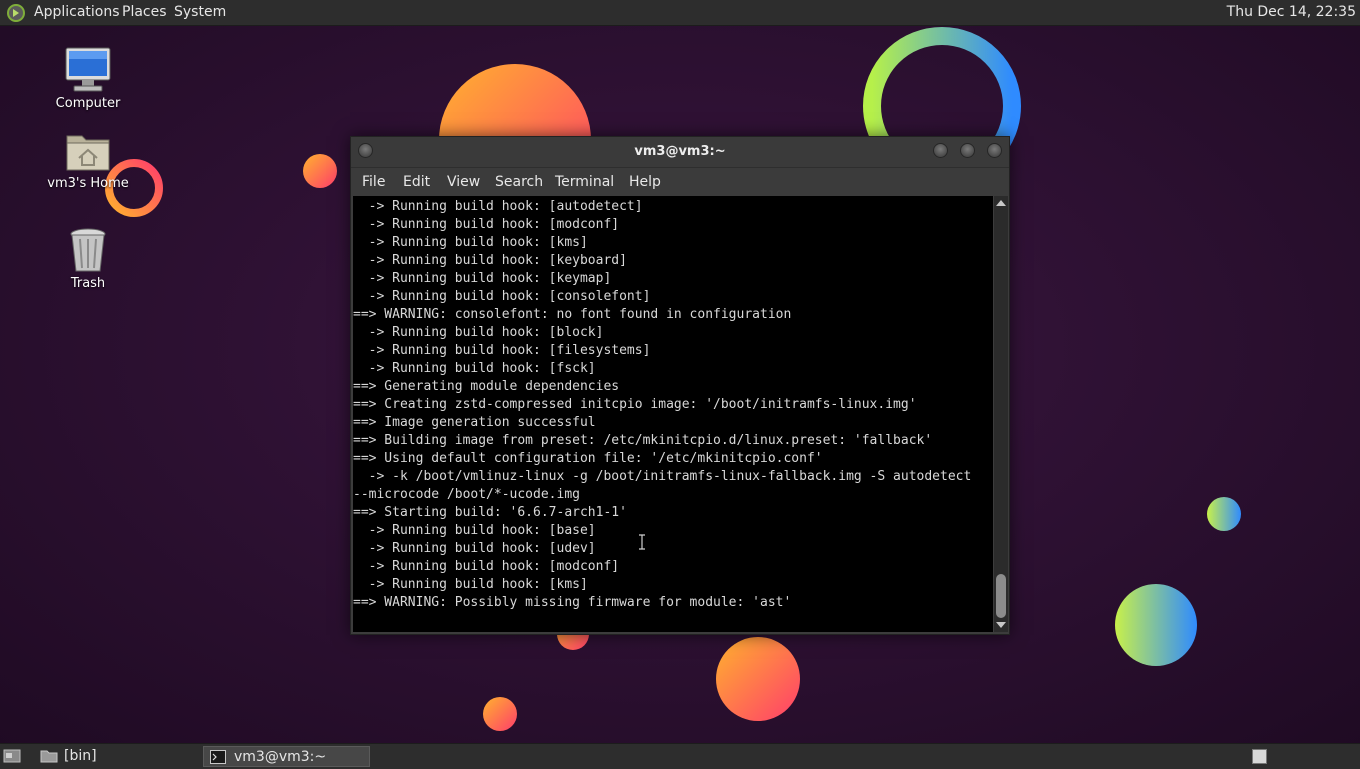  I want to click on terminal-line: -> Running build hook: [filesystems], so click(502, 350).